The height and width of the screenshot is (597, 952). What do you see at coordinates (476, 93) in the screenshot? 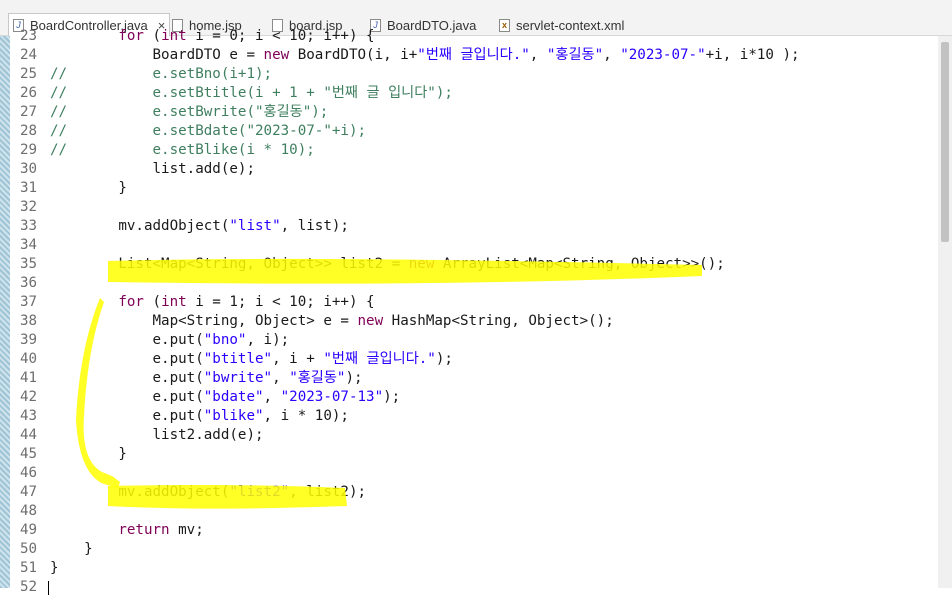
I see `code-line: 26 // e.setBtitle(i + 1 + "번째 글 입니다");` at bounding box center [476, 93].